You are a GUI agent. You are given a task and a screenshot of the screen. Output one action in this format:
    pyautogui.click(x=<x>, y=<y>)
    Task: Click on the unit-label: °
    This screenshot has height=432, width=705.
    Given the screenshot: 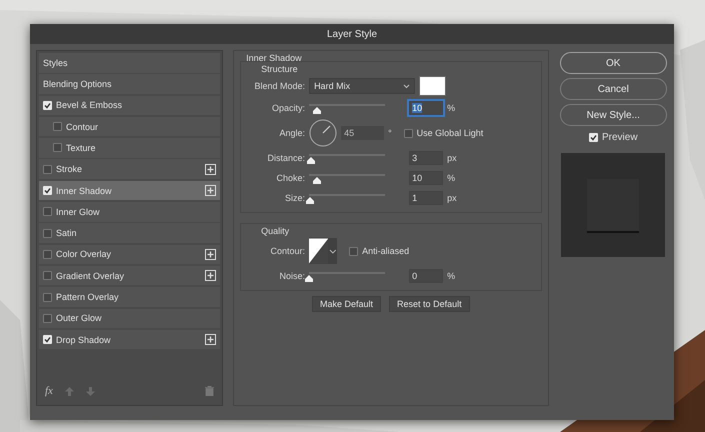 What is the action you would take?
    pyautogui.click(x=390, y=133)
    